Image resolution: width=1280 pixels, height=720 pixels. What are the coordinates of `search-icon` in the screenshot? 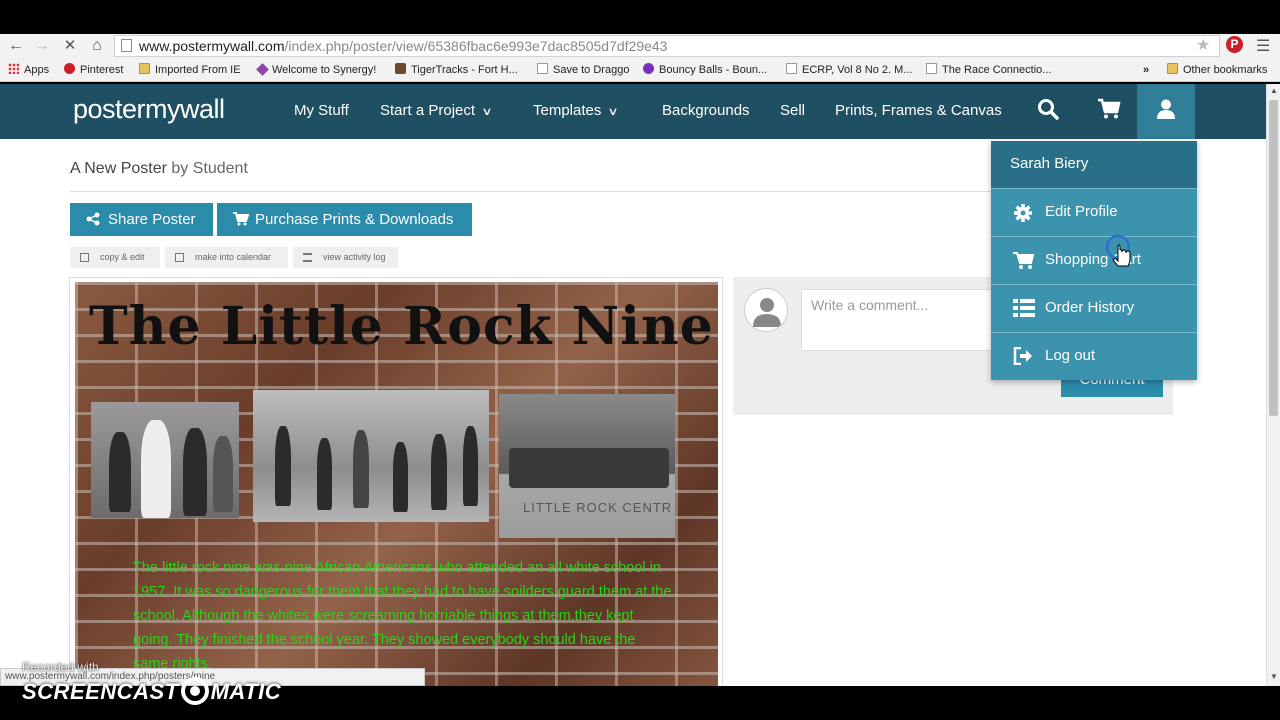 It's located at (1048, 109).